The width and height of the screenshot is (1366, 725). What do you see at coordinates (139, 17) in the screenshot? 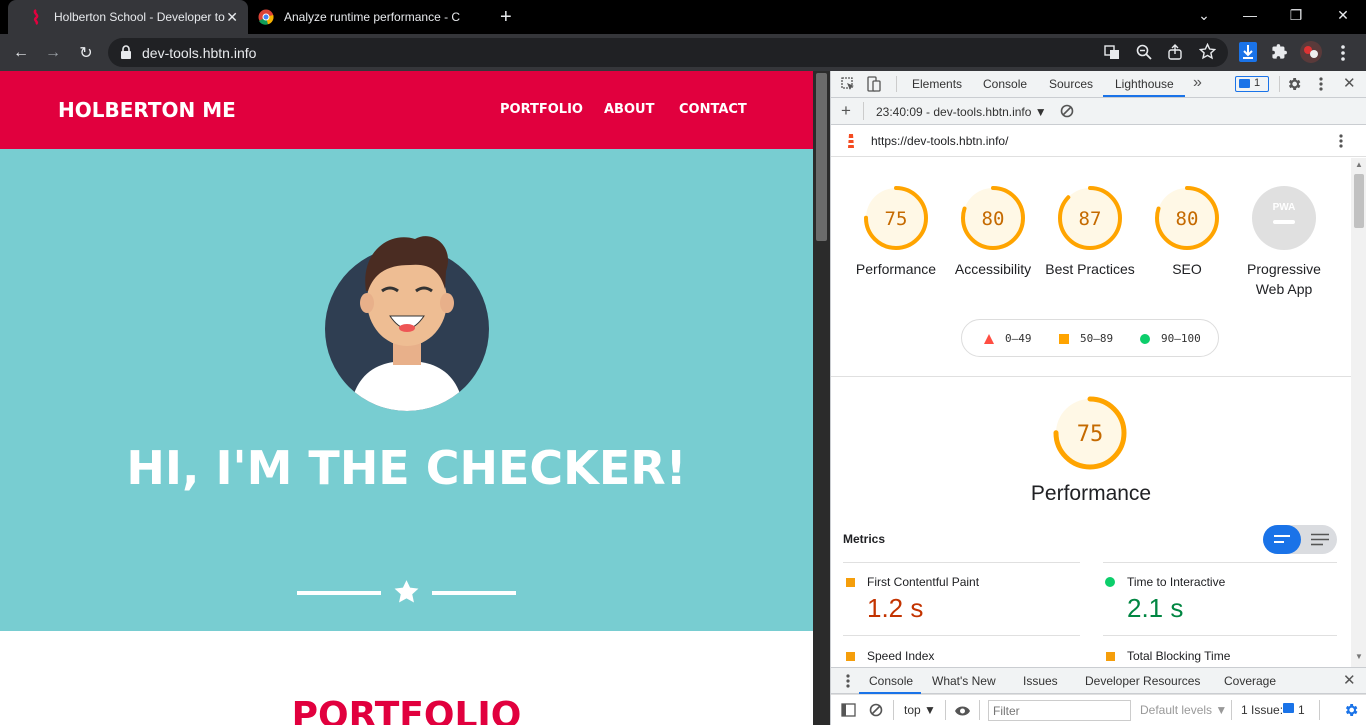
I see `tab-title: Holberton School - Developer to` at bounding box center [139, 17].